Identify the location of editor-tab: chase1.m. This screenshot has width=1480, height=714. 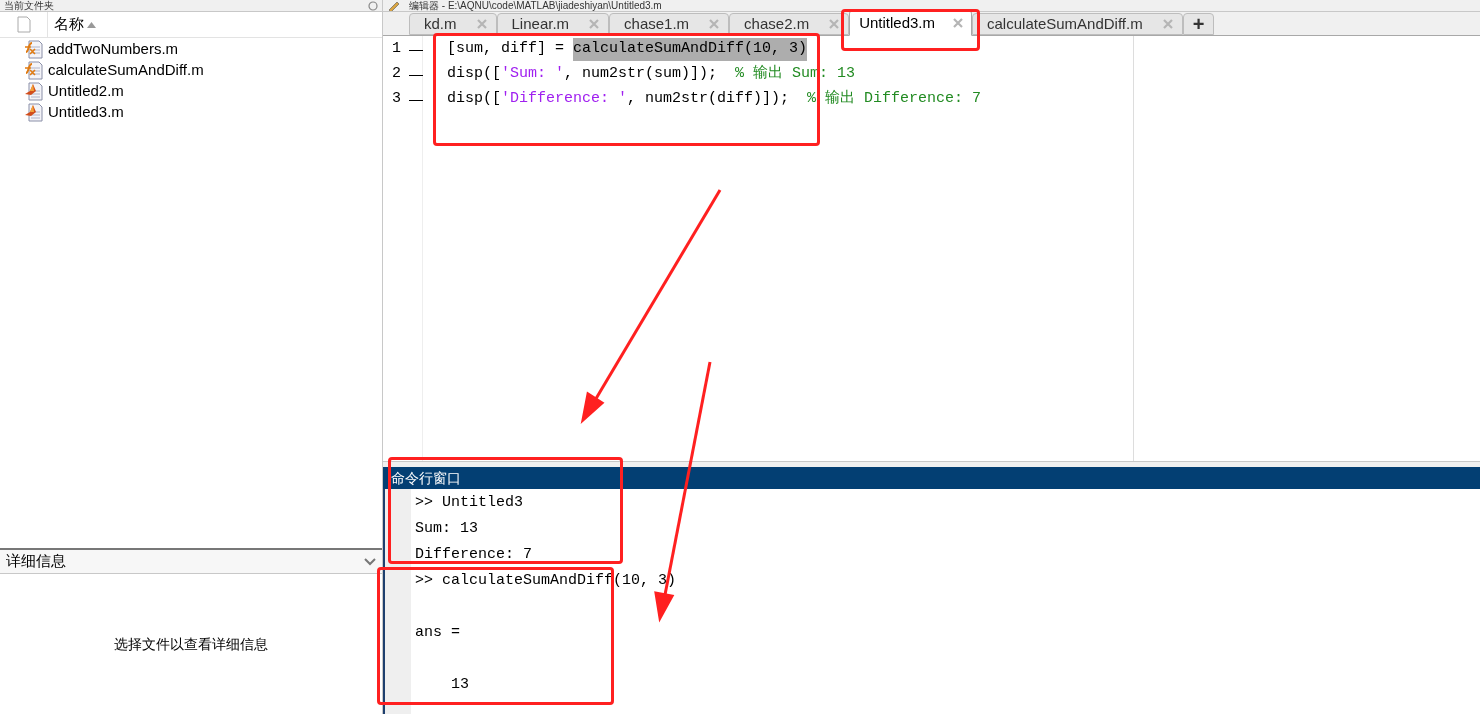
(669, 24).